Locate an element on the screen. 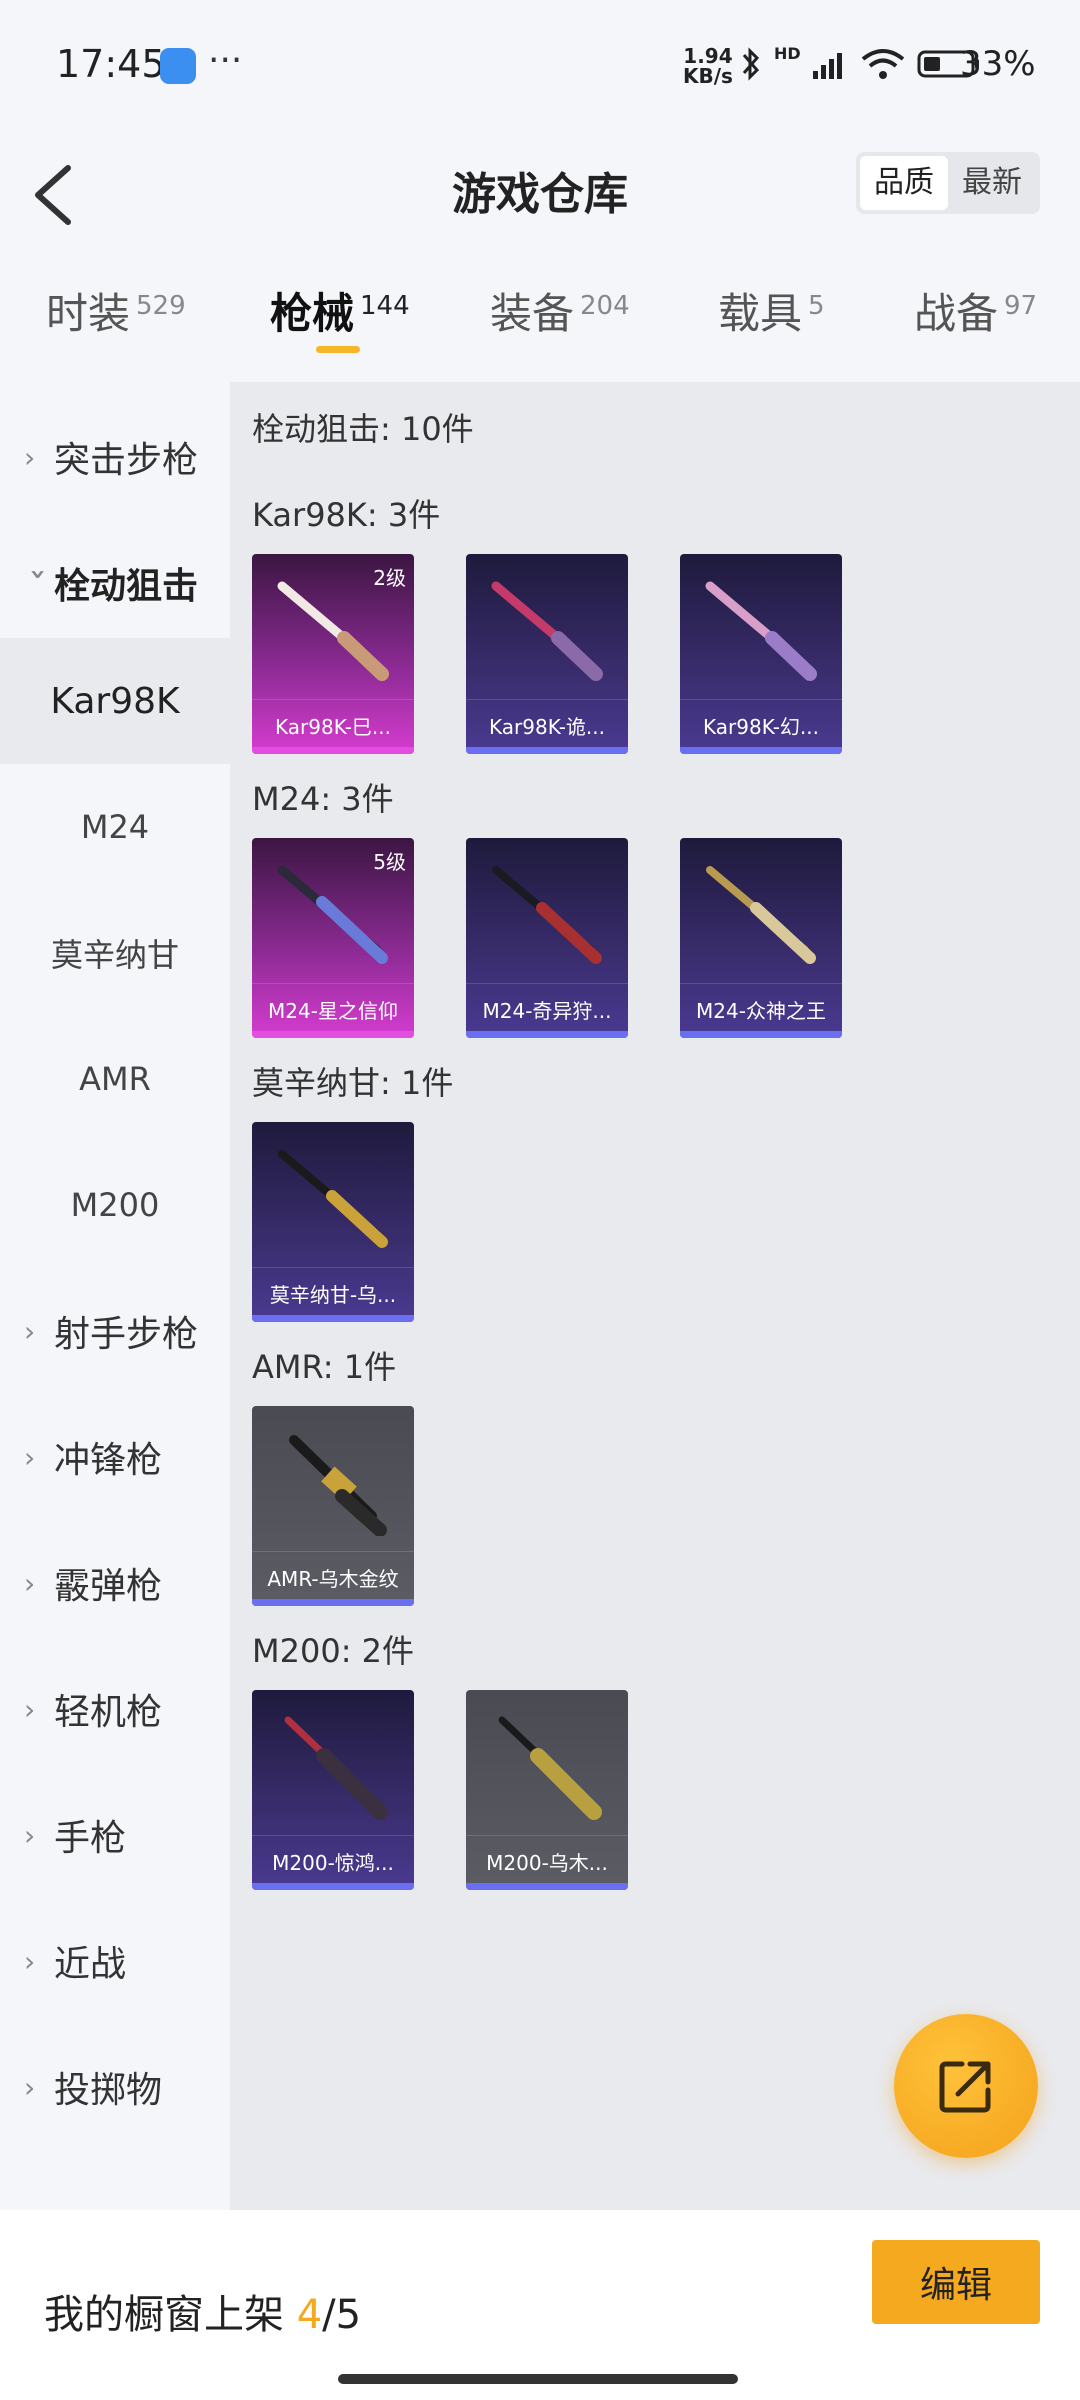 The width and height of the screenshot is (1080, 2400). group-label-m24: M24: 3件 is located at coordinates (323, 799).